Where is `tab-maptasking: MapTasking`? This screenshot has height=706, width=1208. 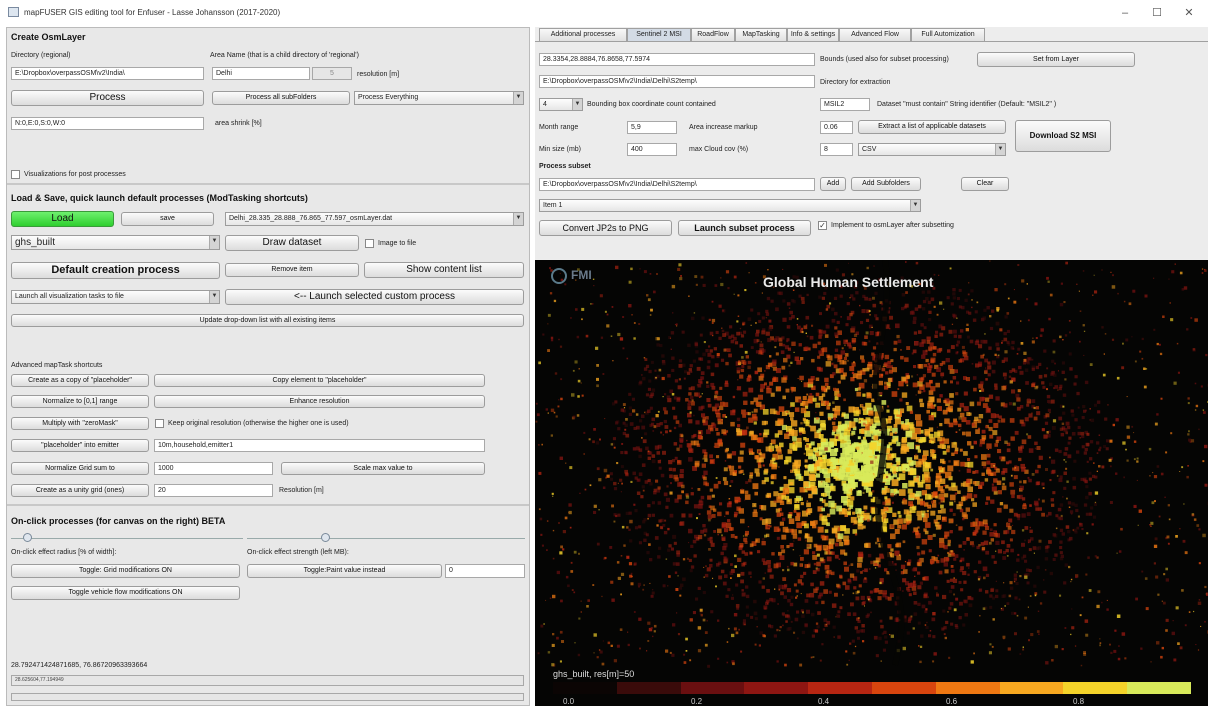
tab-maptasking: MapTasking is located at coordinates (761, 34).